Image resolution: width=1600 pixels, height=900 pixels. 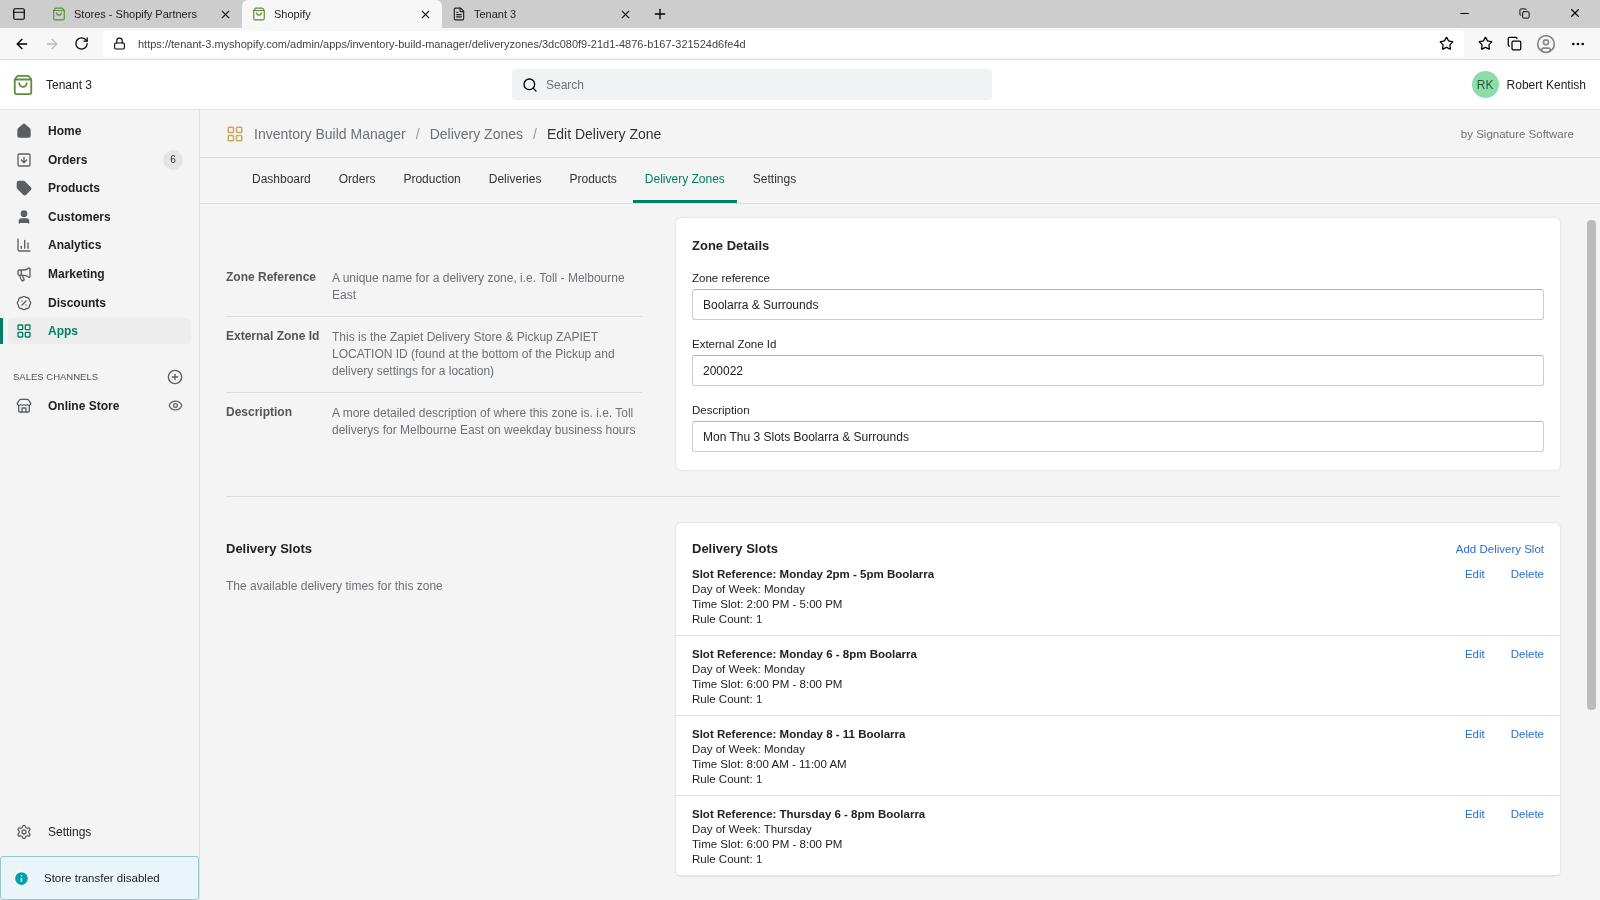 I want to click on user-name: Robert Kentish, so click(x=1546, y=84).